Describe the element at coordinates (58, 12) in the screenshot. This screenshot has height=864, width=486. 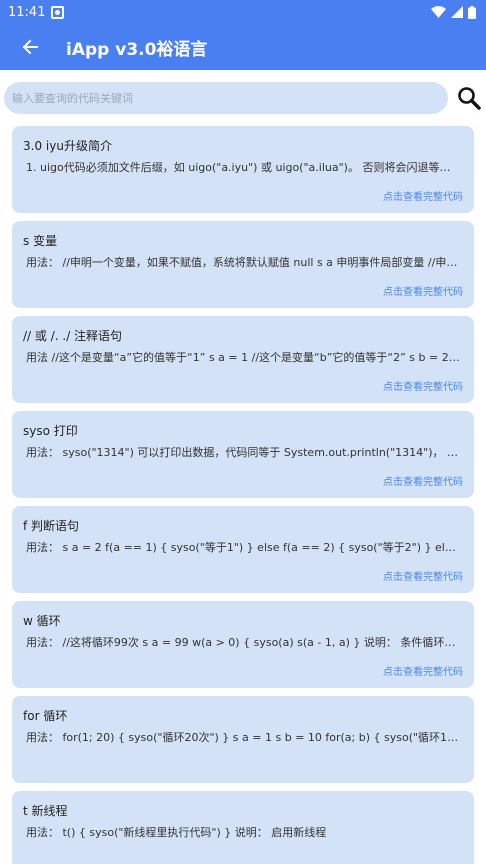
I see `notification-app-icon` at that location.